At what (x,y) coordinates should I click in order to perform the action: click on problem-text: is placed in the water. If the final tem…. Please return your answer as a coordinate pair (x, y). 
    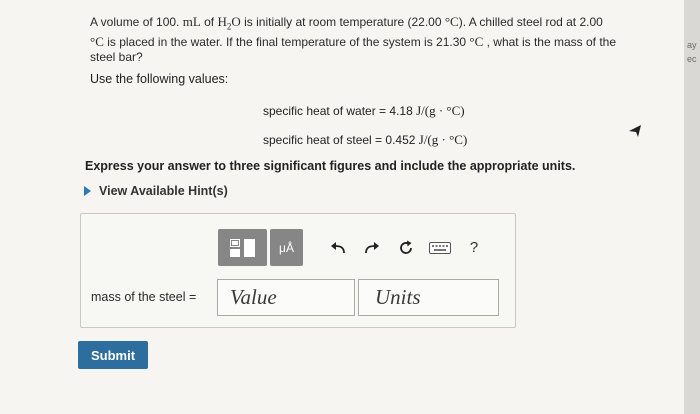
    Looking at the image, I should click on (286, 42).